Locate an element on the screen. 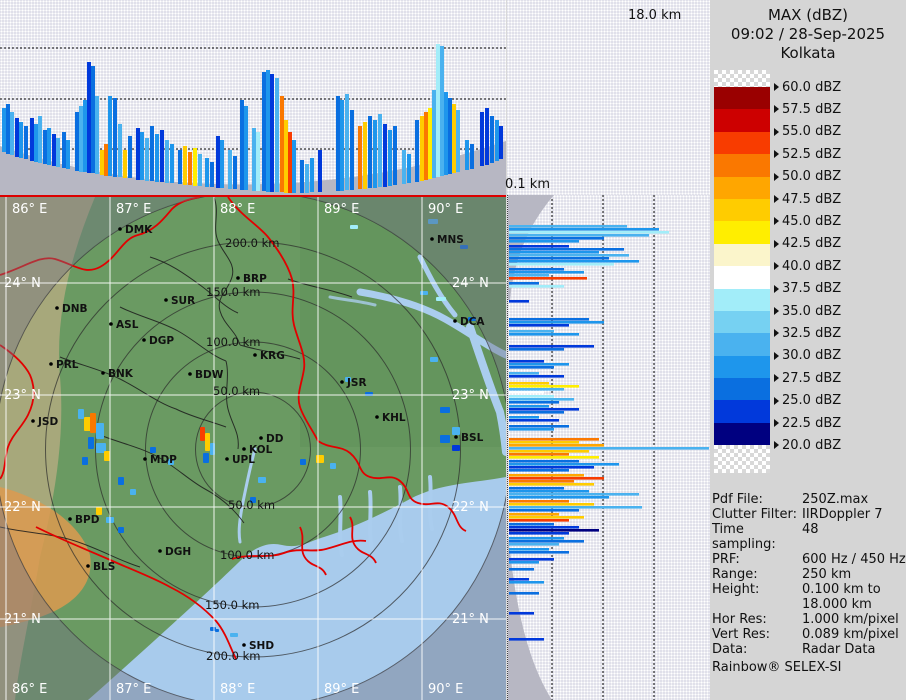  city-label: KHL is located at coordinates (394, 418).